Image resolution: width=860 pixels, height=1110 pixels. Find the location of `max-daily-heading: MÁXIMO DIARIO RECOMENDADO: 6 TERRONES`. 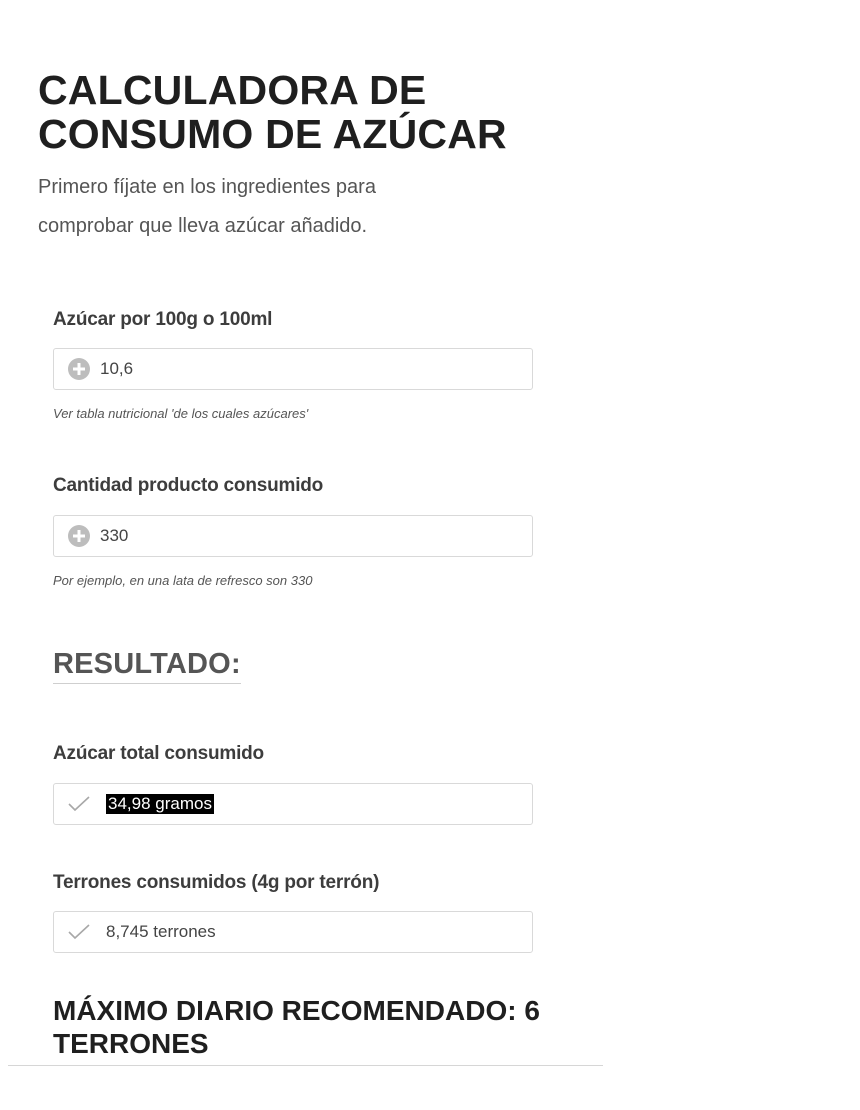

max-daily-heading: MÁXIMO DIARIO RECOMENDADO: 6 TERRONES is located at coordinates (296, 1027).